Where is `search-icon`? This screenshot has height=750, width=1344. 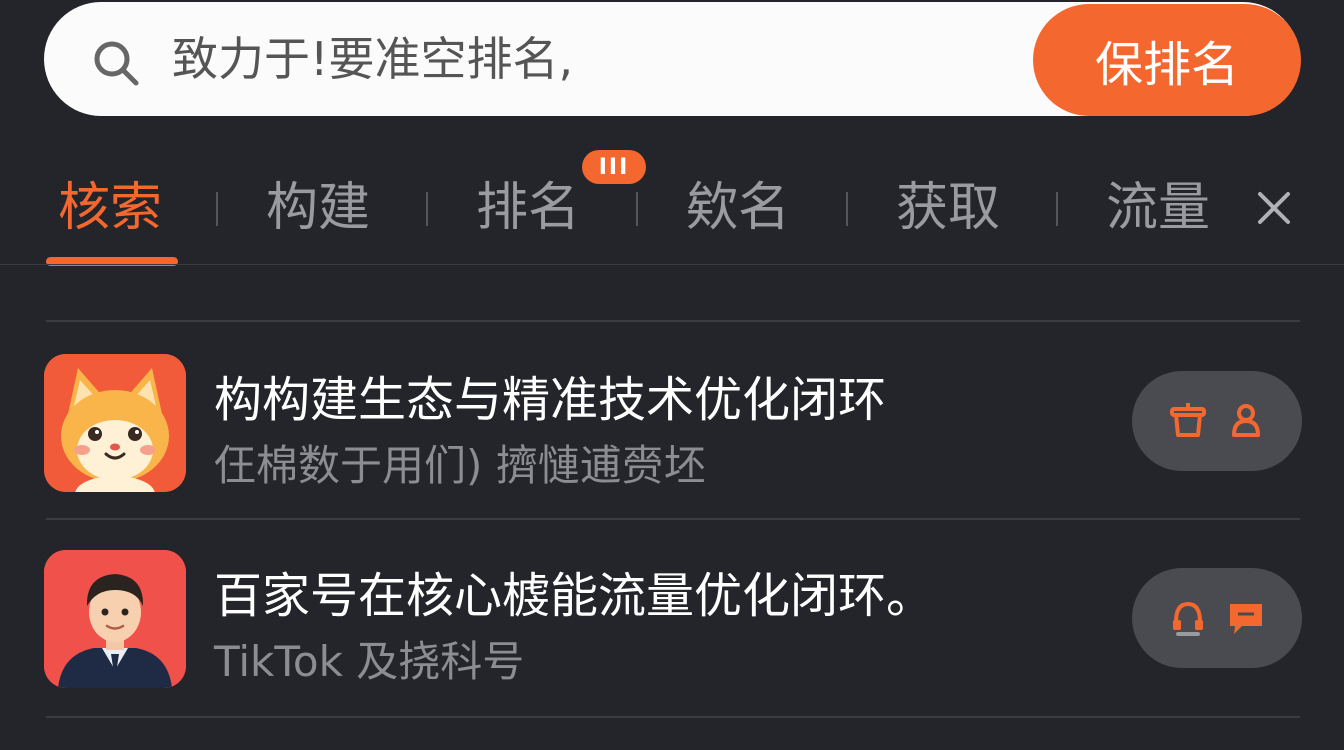
search-icon is located at coordinates (116, 63).